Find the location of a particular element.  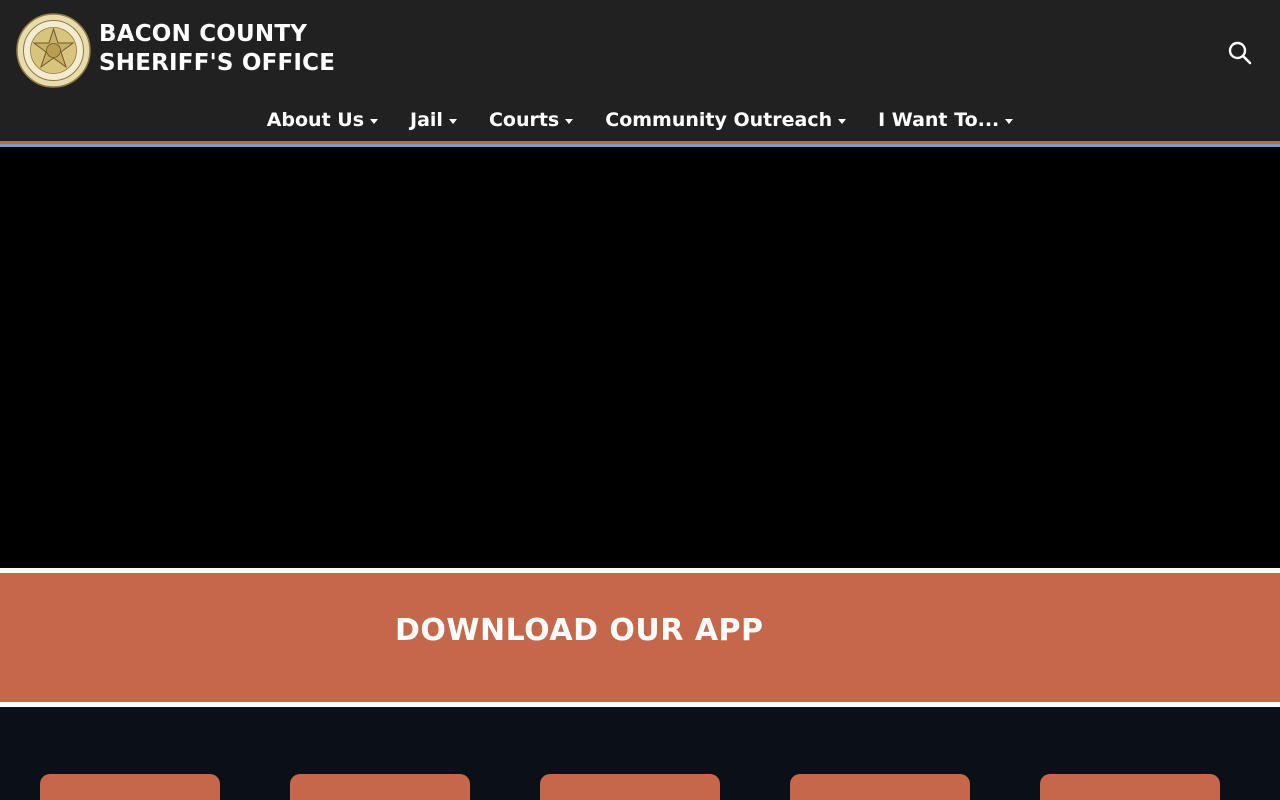

download-app-link: DOWNLOAD OUR APP is located at coordinates (579, 630).